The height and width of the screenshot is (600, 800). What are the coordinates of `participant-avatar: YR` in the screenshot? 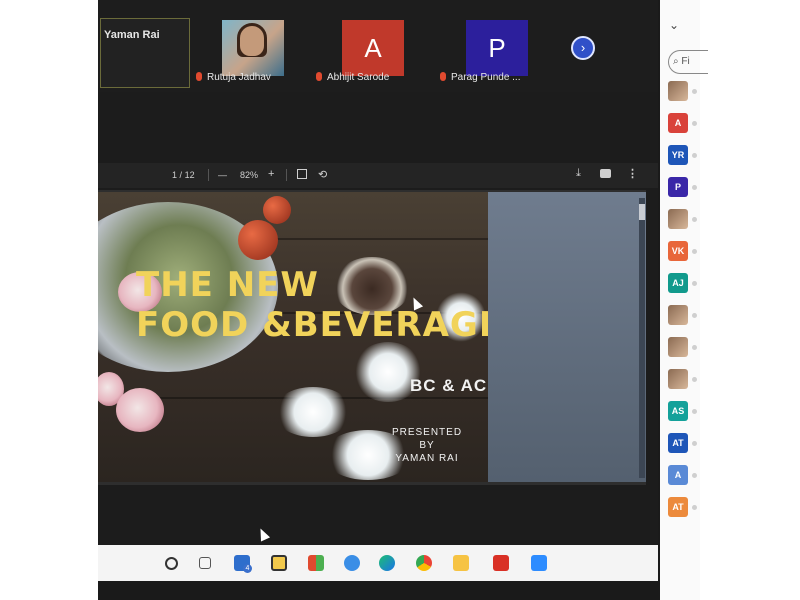 It's located at (678, 155).